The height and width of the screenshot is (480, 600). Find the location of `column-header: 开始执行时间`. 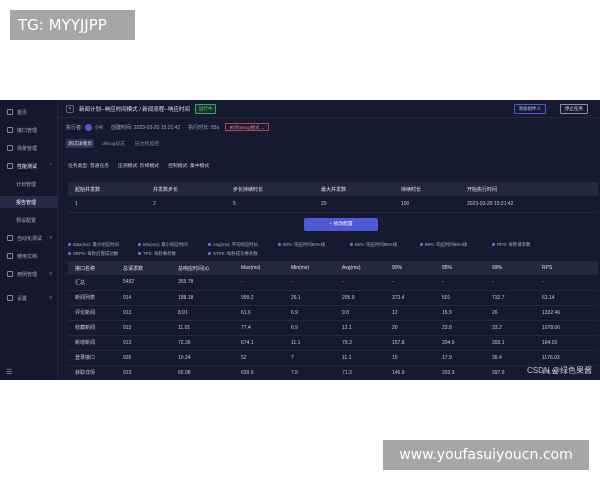

column-header: 开始执行时间 is located at coordinates (529, 189).